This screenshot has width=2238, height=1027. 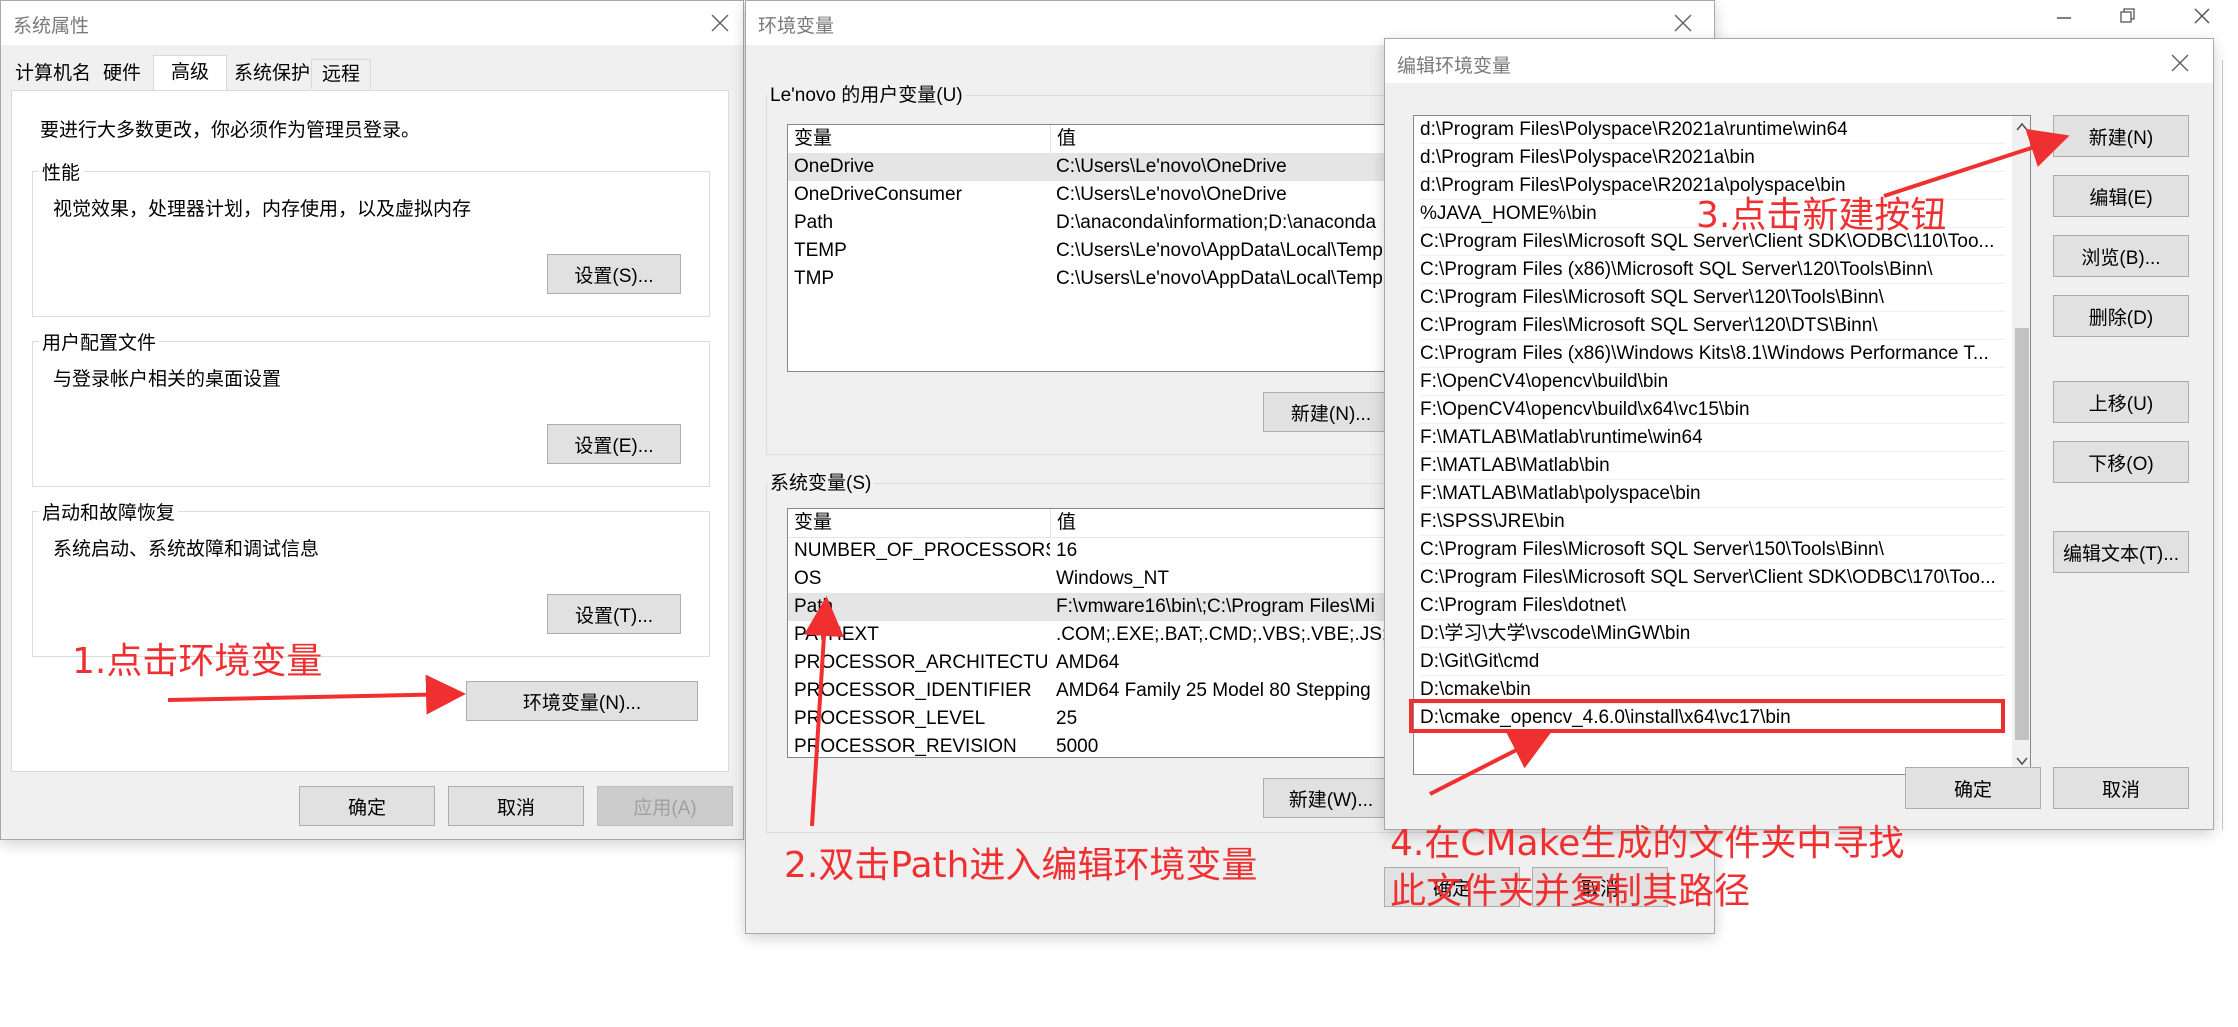 I want to click on arrow-to-highlight, so click(x=1490, y=764).